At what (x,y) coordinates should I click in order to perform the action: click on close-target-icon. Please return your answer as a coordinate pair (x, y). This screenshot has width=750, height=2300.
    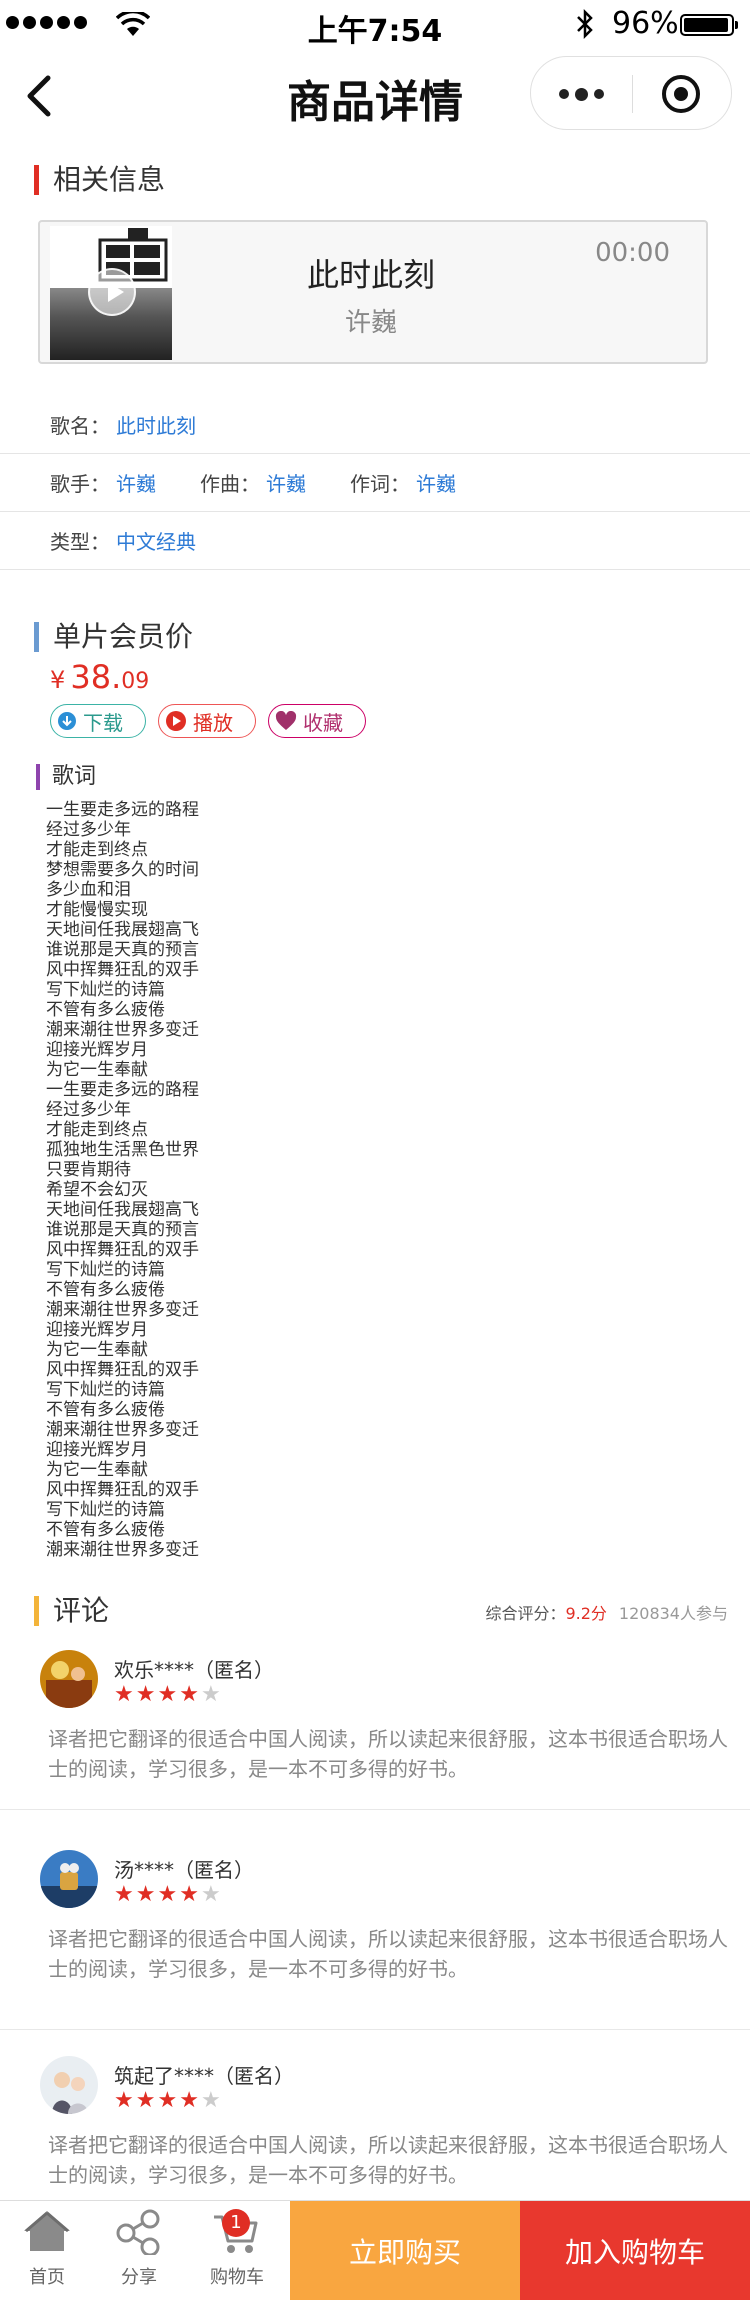
    Looking at the image, I should click on (681, 94).